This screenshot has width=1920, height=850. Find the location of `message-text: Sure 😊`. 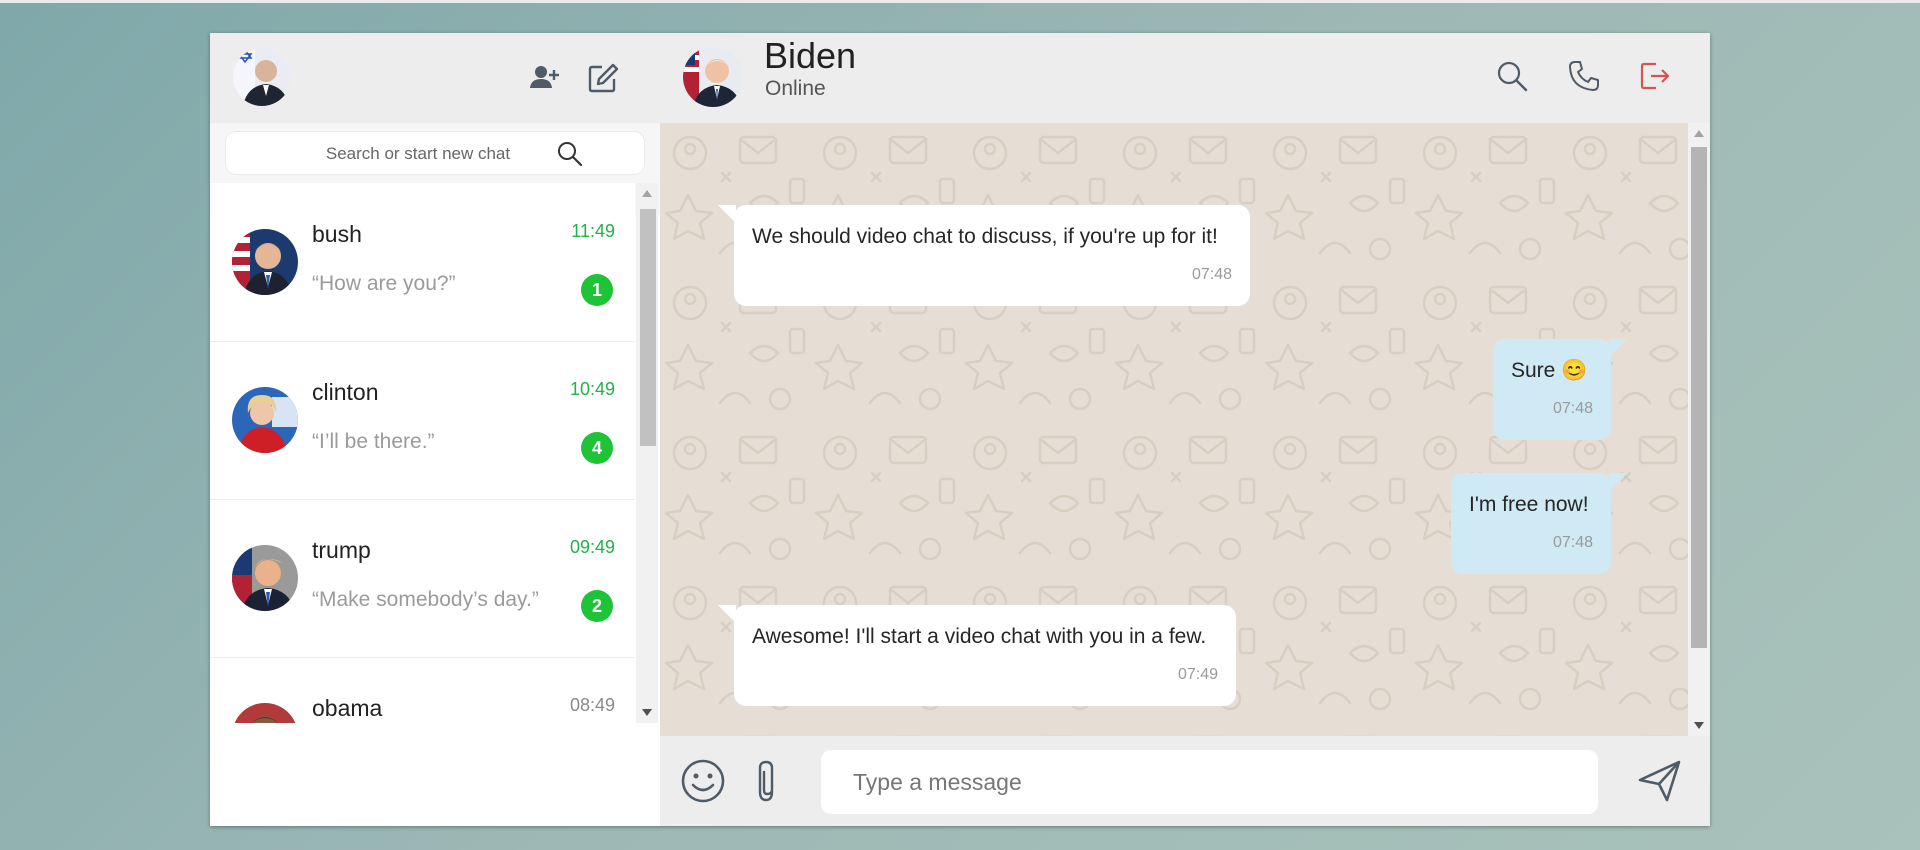

message-text: Sure 😊 is located at coordinates (1549, 370).